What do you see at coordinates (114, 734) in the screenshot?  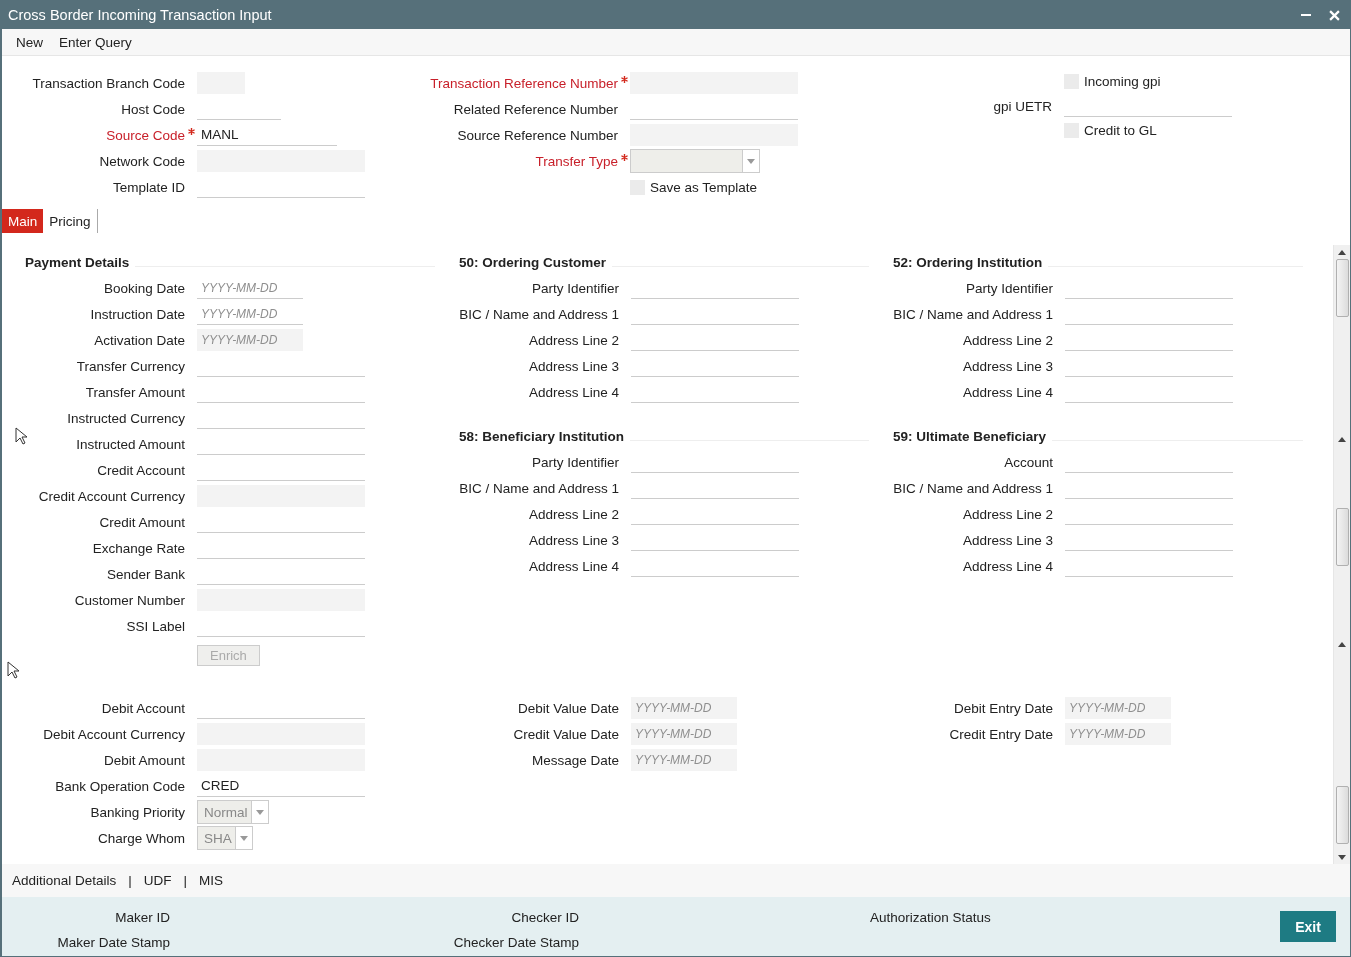 I see `field-label: Debit Account Currency` at bounding box center [114, 734].